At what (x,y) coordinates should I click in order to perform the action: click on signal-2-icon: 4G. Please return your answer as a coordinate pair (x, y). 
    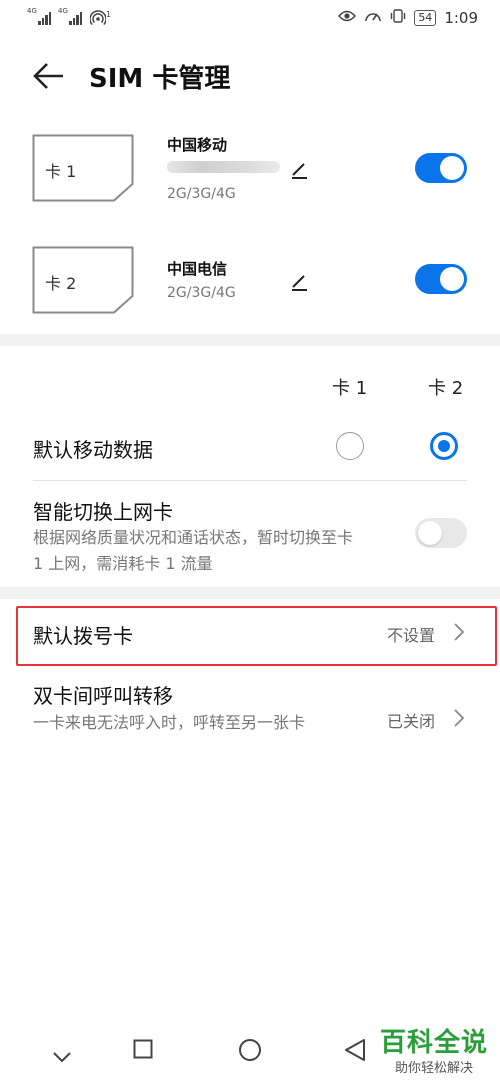
    Looking at the image, I should click on (70, 16).